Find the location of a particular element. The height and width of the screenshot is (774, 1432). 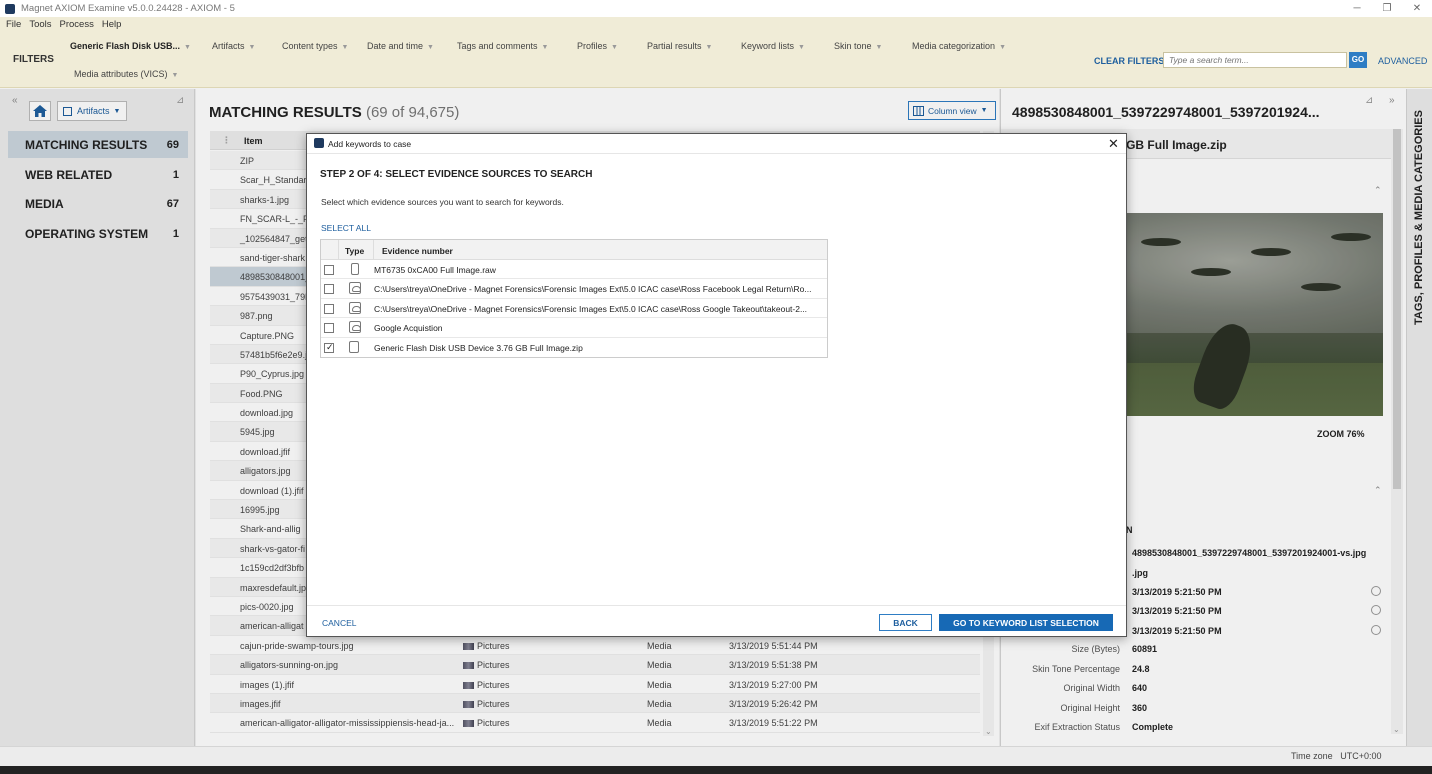

evidence-row: MT6735 0xCA00 Full Image.raw is located at coordinates (574, 270).